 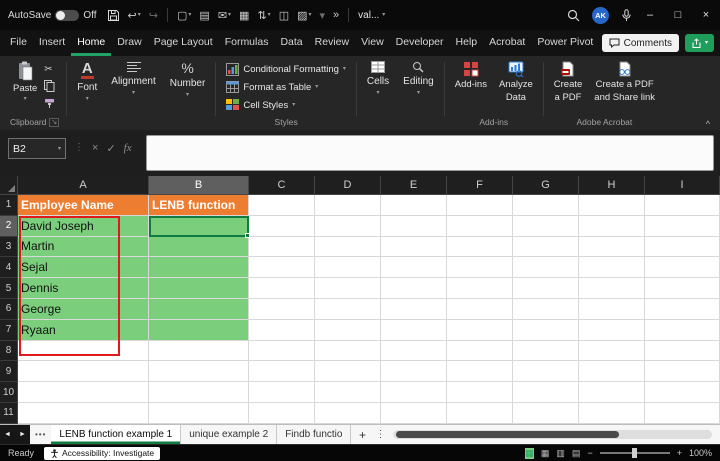 What do you see at coordinates (199, 372) in the screenshot?
I see `cell-B9` at bounding box center [199, 372].